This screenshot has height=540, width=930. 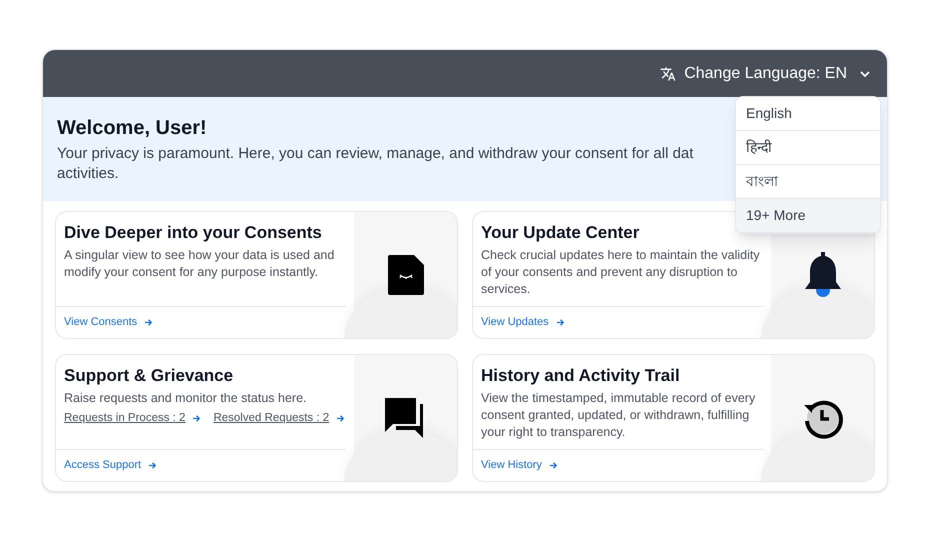 I want to click on request-link: Requests in Process : 2, so click(x=133, y=419).